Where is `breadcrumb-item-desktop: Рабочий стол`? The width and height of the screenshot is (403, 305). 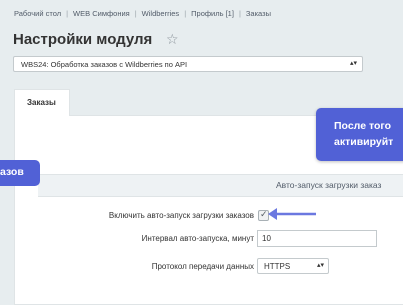
breadcrumb-item-desktop: Рабочий стол is located at coordinates (37, 13).